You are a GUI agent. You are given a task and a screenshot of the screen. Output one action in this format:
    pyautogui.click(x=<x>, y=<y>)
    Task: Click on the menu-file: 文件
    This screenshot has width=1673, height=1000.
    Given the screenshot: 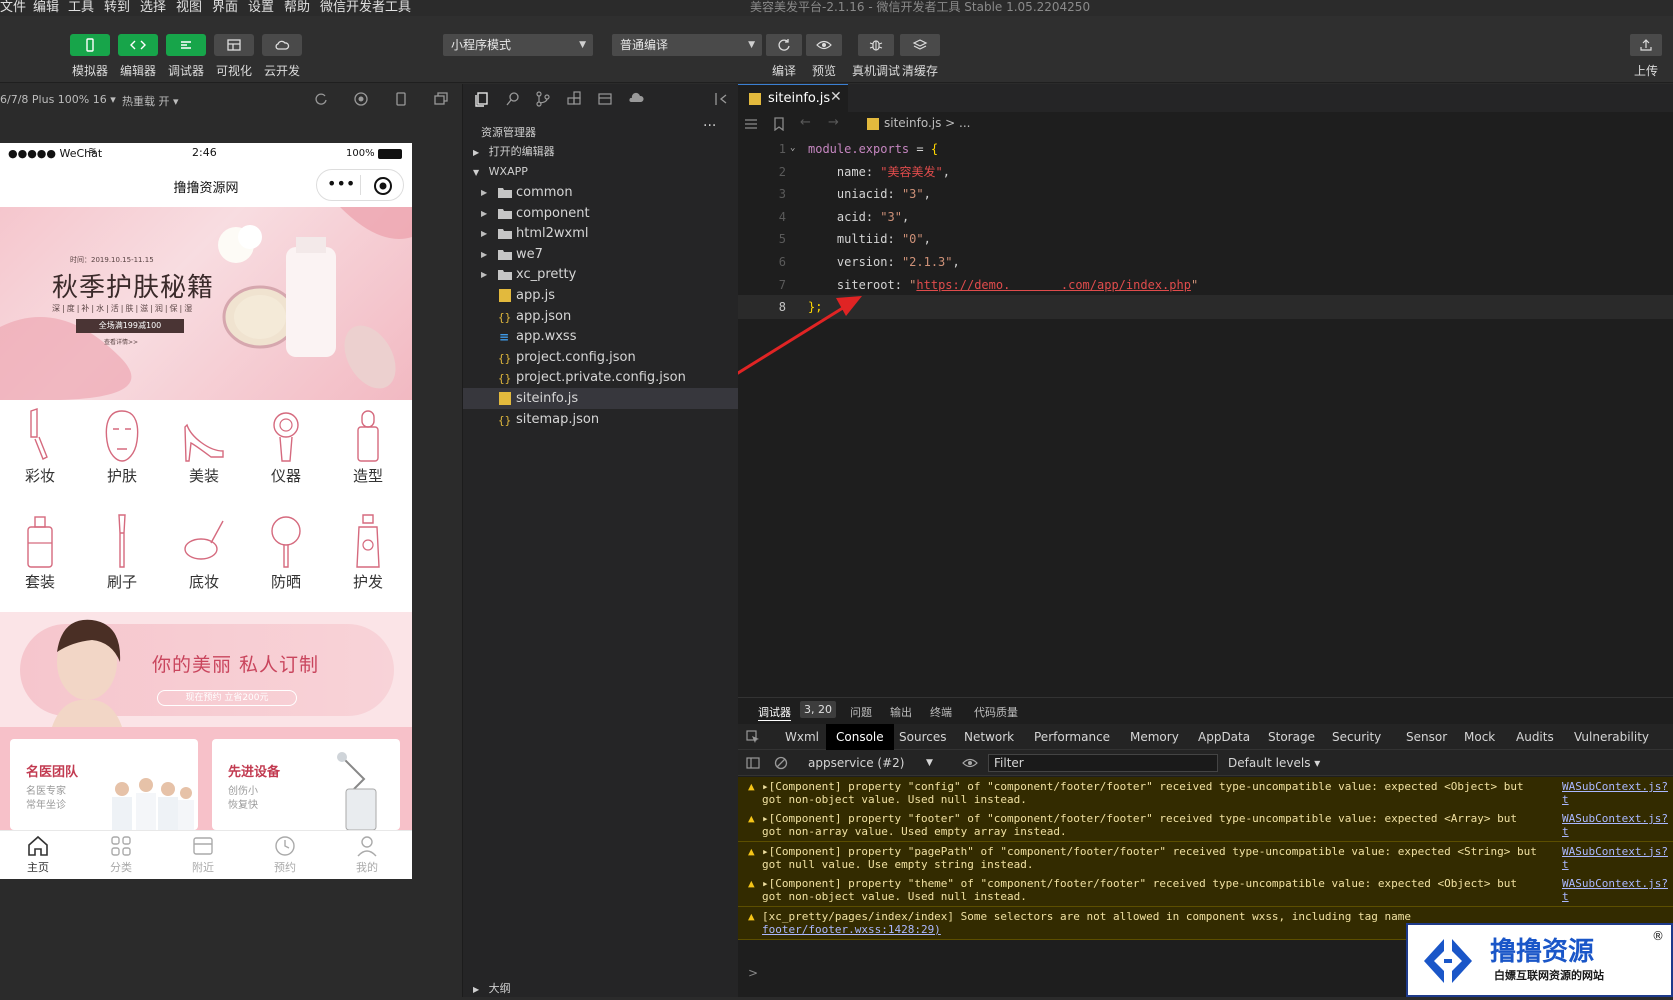 What is the action you would take?
    pyautogui.click(x=13, y=7)
    